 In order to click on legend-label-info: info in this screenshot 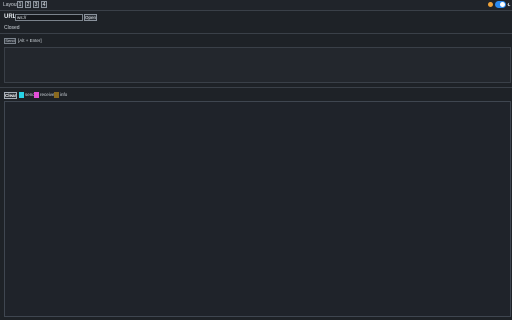, I will do `click(64, 94)`.